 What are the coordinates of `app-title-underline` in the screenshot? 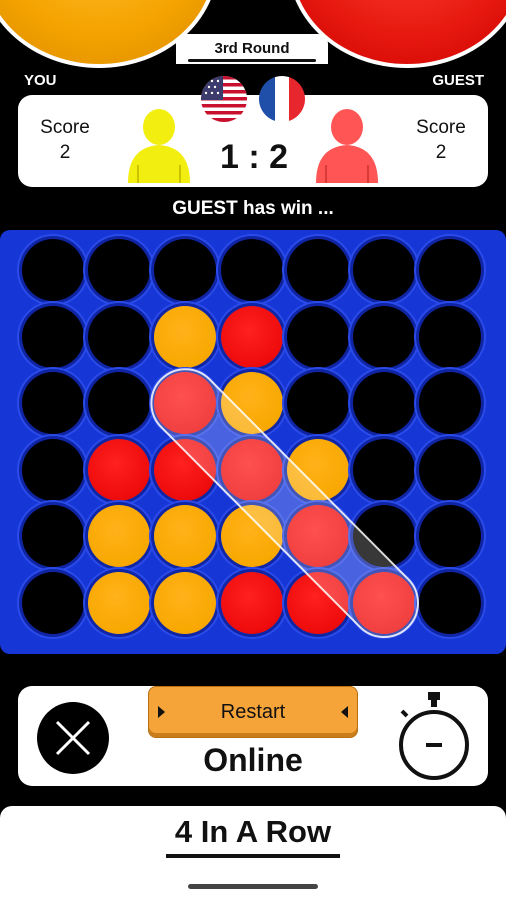 It's located at (253, 856).